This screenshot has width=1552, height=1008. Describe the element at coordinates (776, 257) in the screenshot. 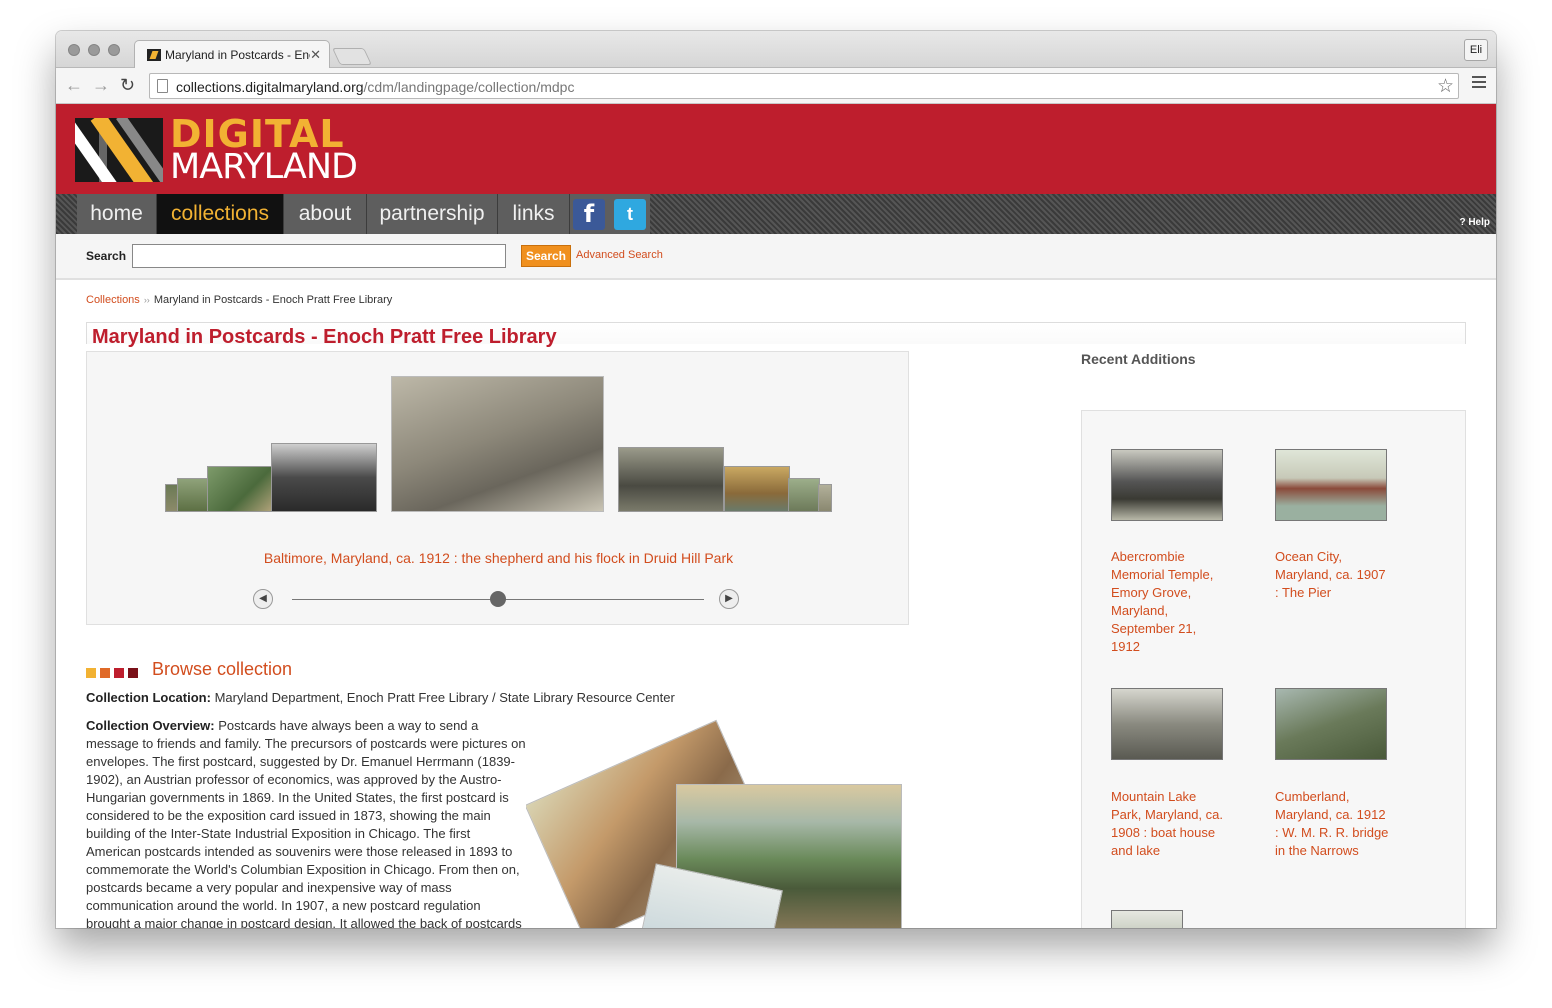

I see `search-bar: Search Search Advanced Search` at that location.